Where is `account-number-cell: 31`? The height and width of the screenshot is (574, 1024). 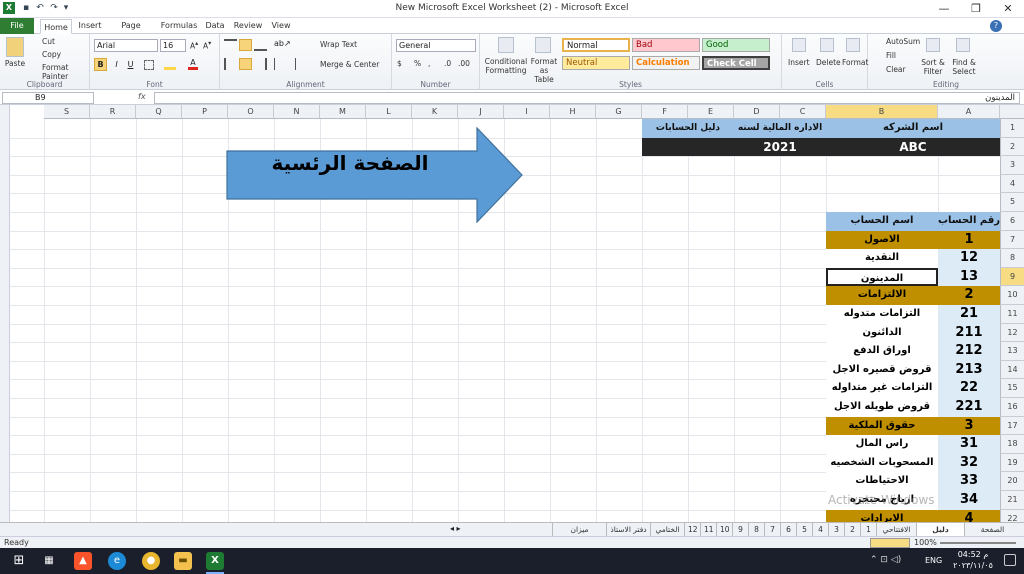 account-number-cell: 31 is located at coordinates (969, 444).